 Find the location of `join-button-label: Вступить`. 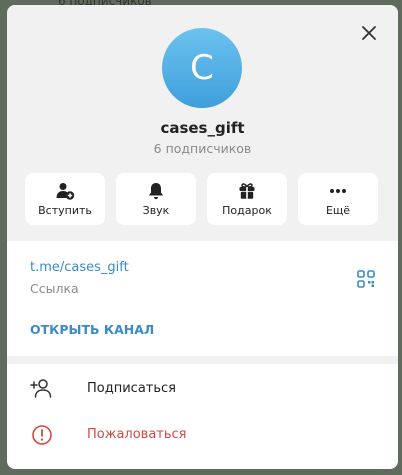

join-button-label: Вступить is located at coordinates (65, 210).